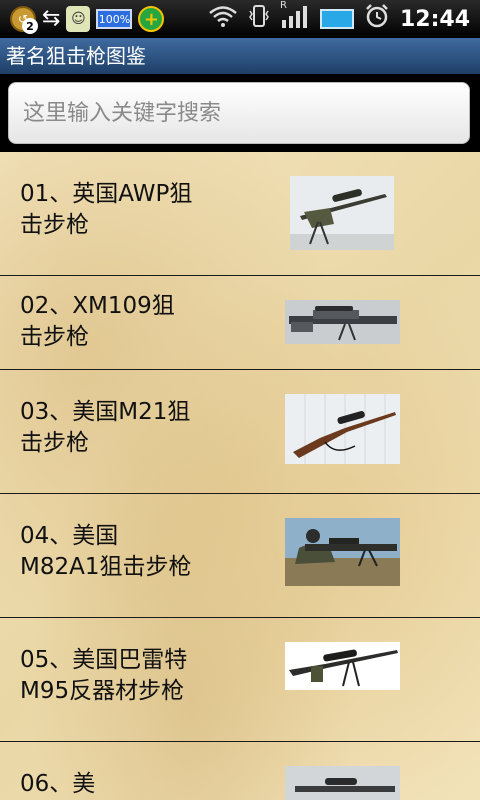  What do you see at coordinates (104, 675) in the screenshot?
I see `list-item-label: 05、美国巴雷特M95反器材步枪` at bounding box center [104, 675].